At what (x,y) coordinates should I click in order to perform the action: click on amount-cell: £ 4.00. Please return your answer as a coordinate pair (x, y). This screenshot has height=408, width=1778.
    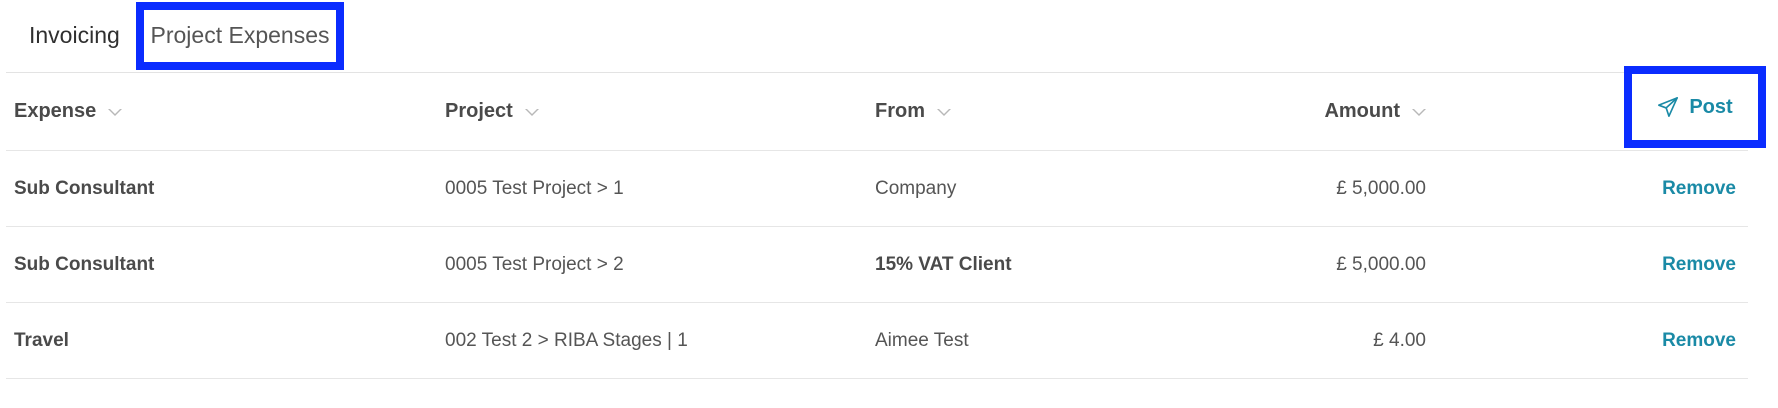
    Looking at the image, I should click on (1399, 340).